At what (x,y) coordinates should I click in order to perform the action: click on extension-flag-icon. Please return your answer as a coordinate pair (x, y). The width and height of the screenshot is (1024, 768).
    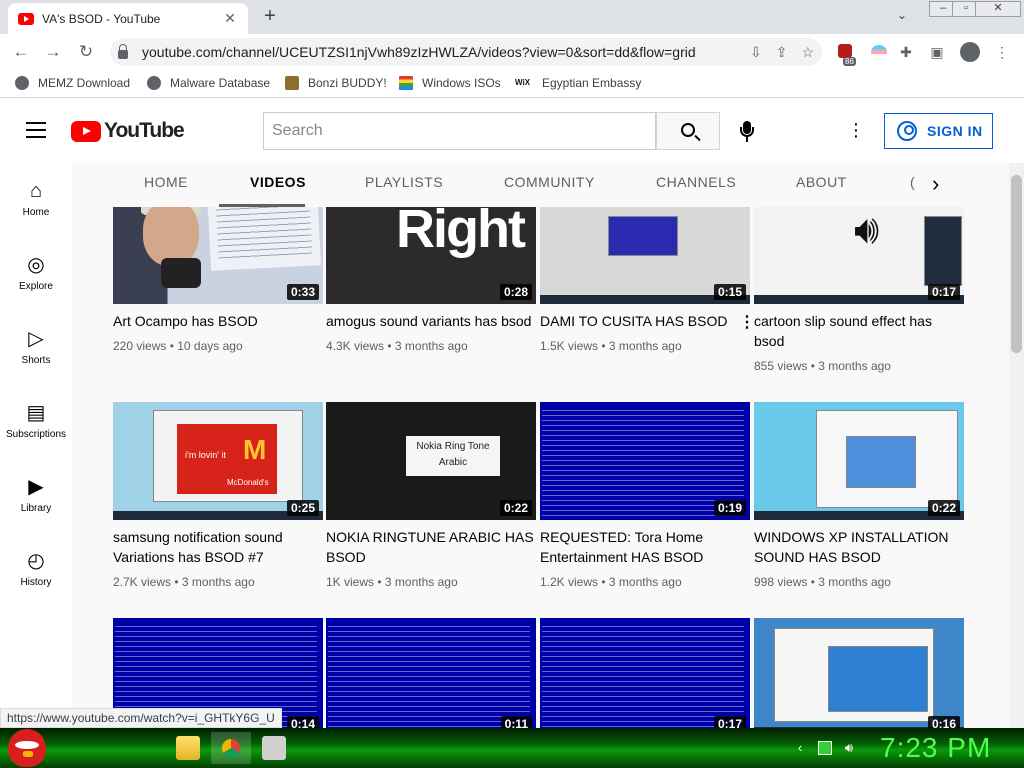
    Looking at the image, I should click on (879, 52).